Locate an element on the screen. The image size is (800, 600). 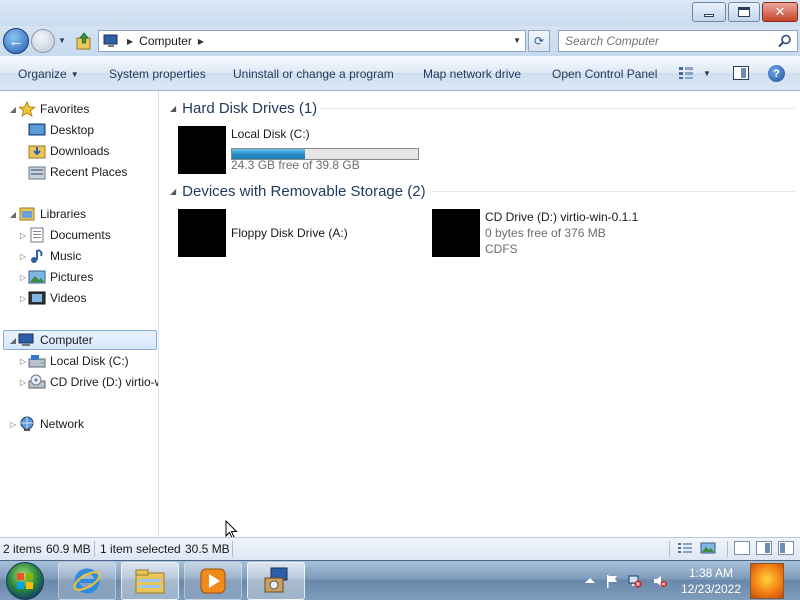
system-properties-button: System properties is located at coordinates (157, 74).